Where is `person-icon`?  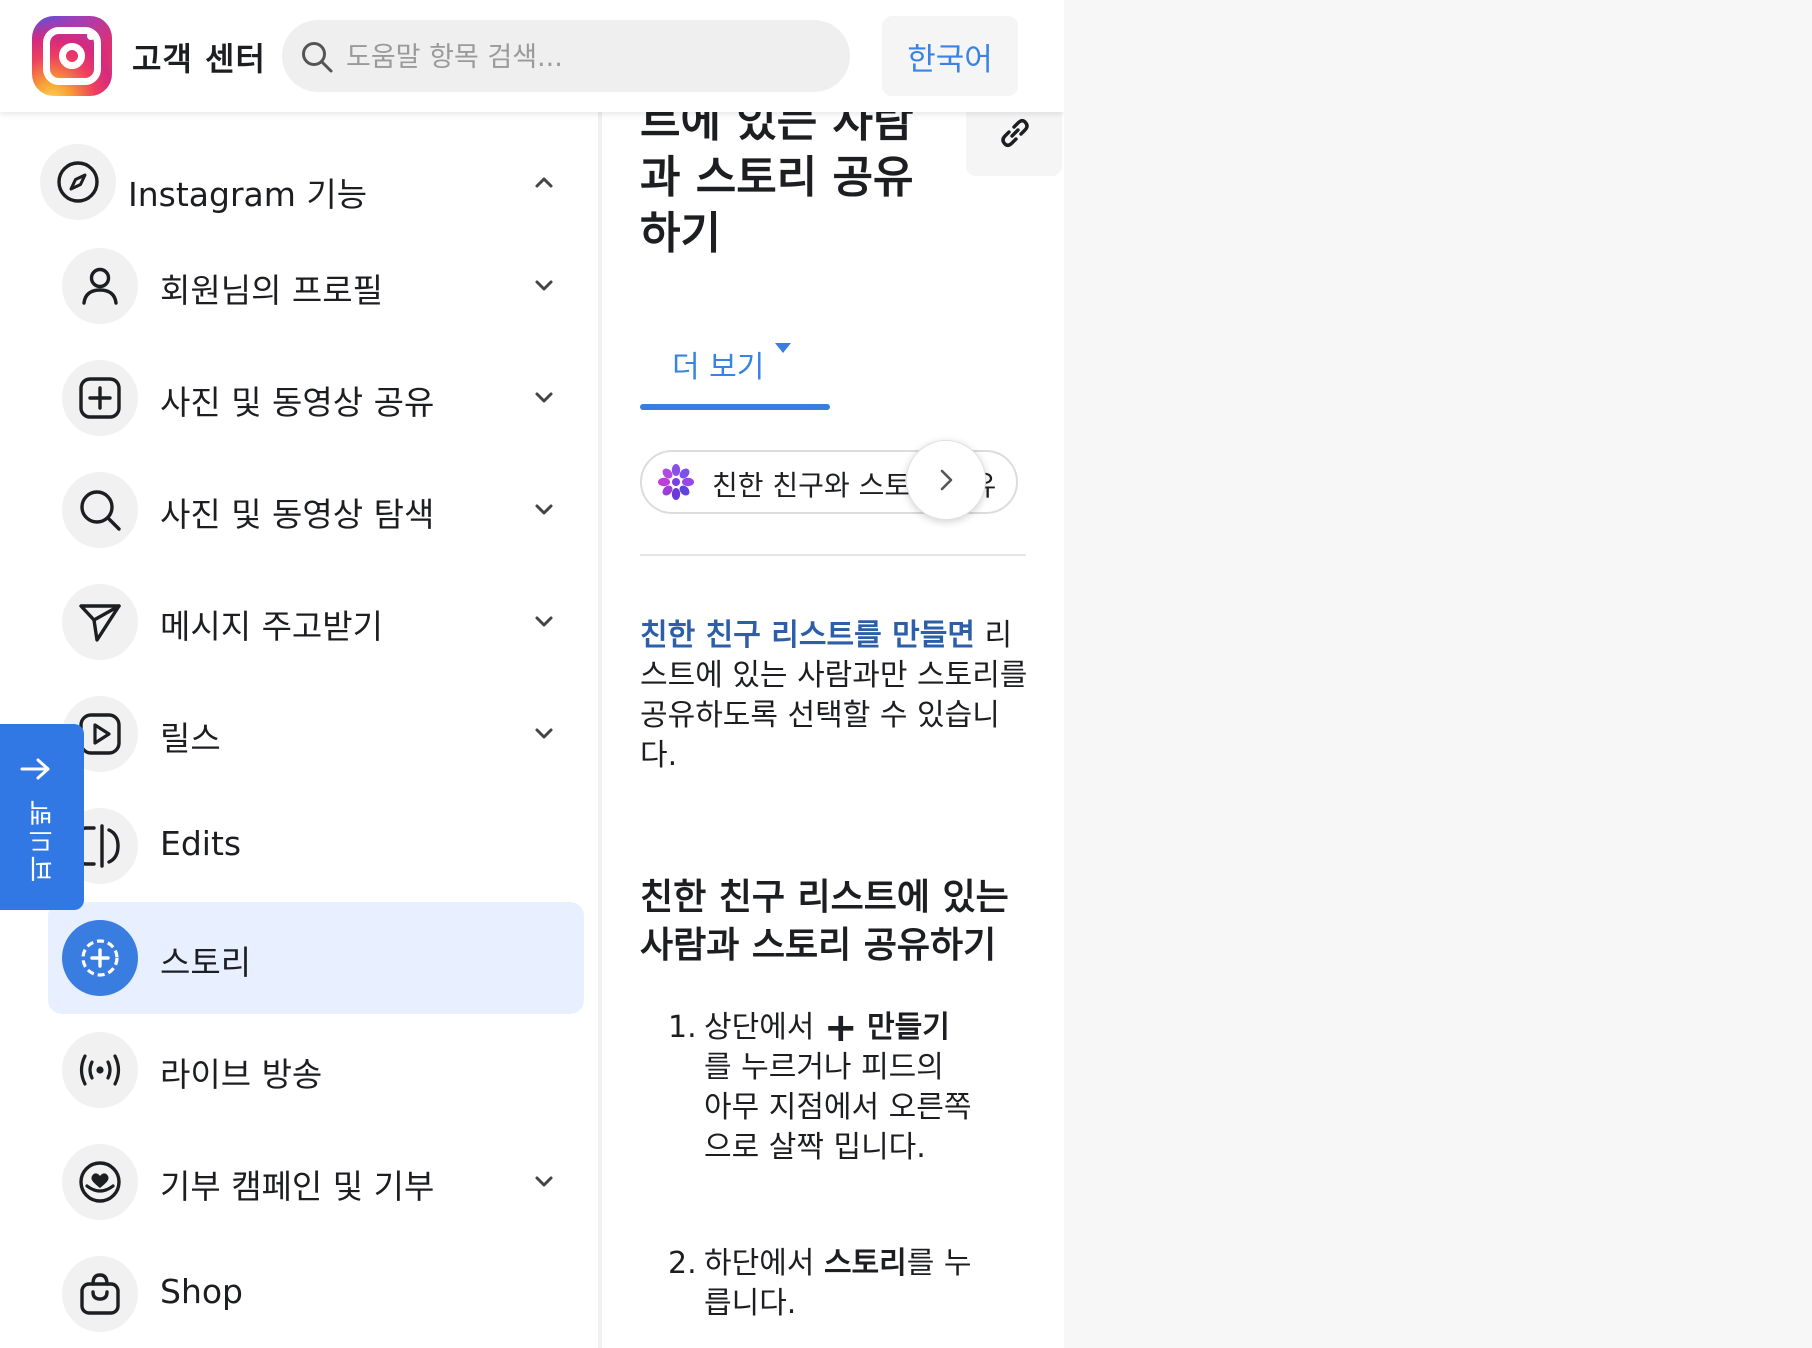 person-icon is located at coordinates (100, 286).